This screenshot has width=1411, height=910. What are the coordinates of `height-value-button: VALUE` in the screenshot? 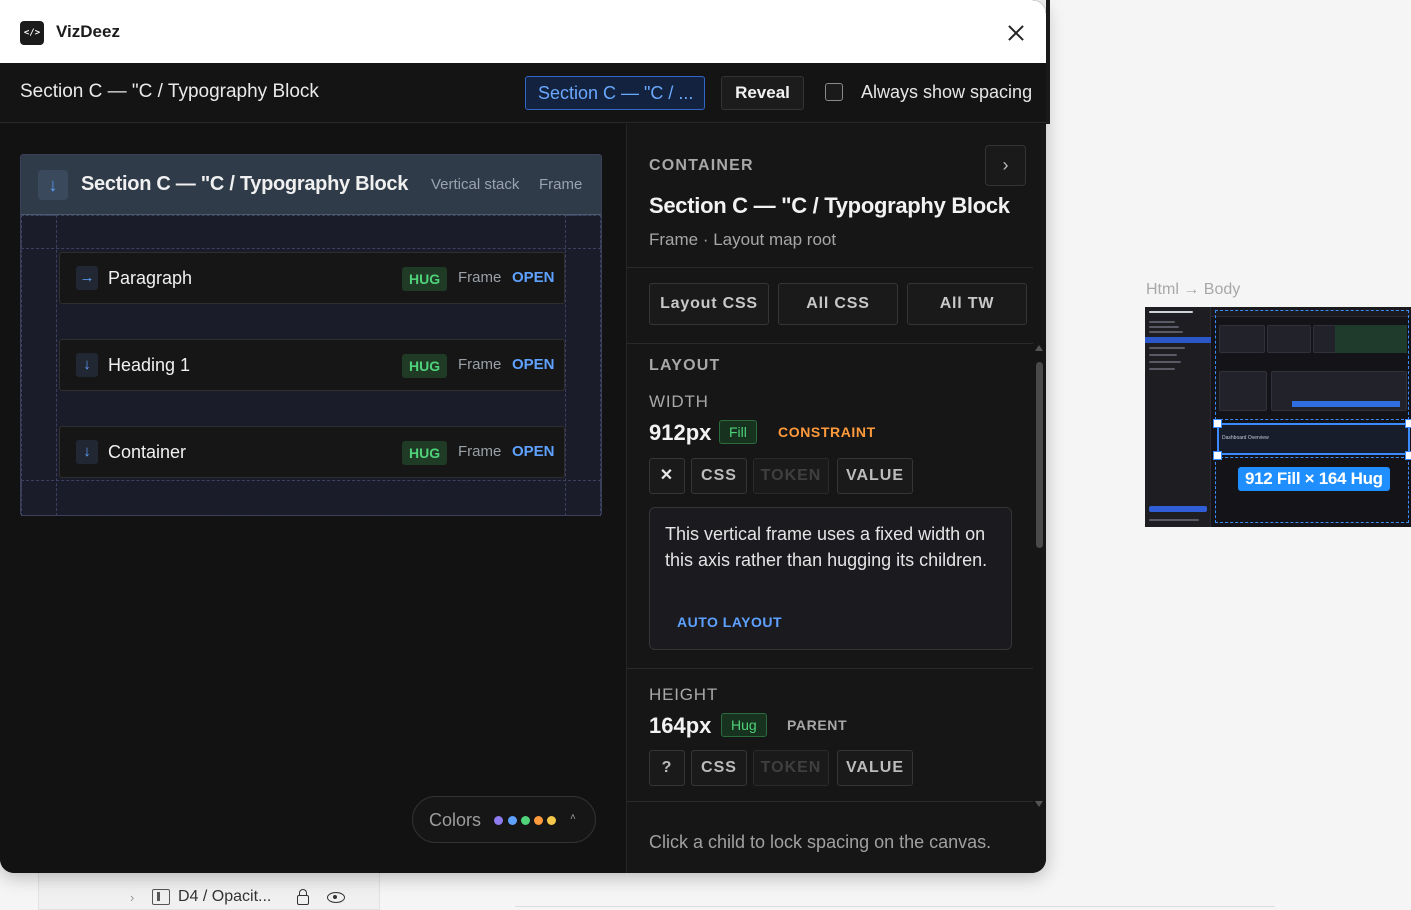 It's located at (875, 768).